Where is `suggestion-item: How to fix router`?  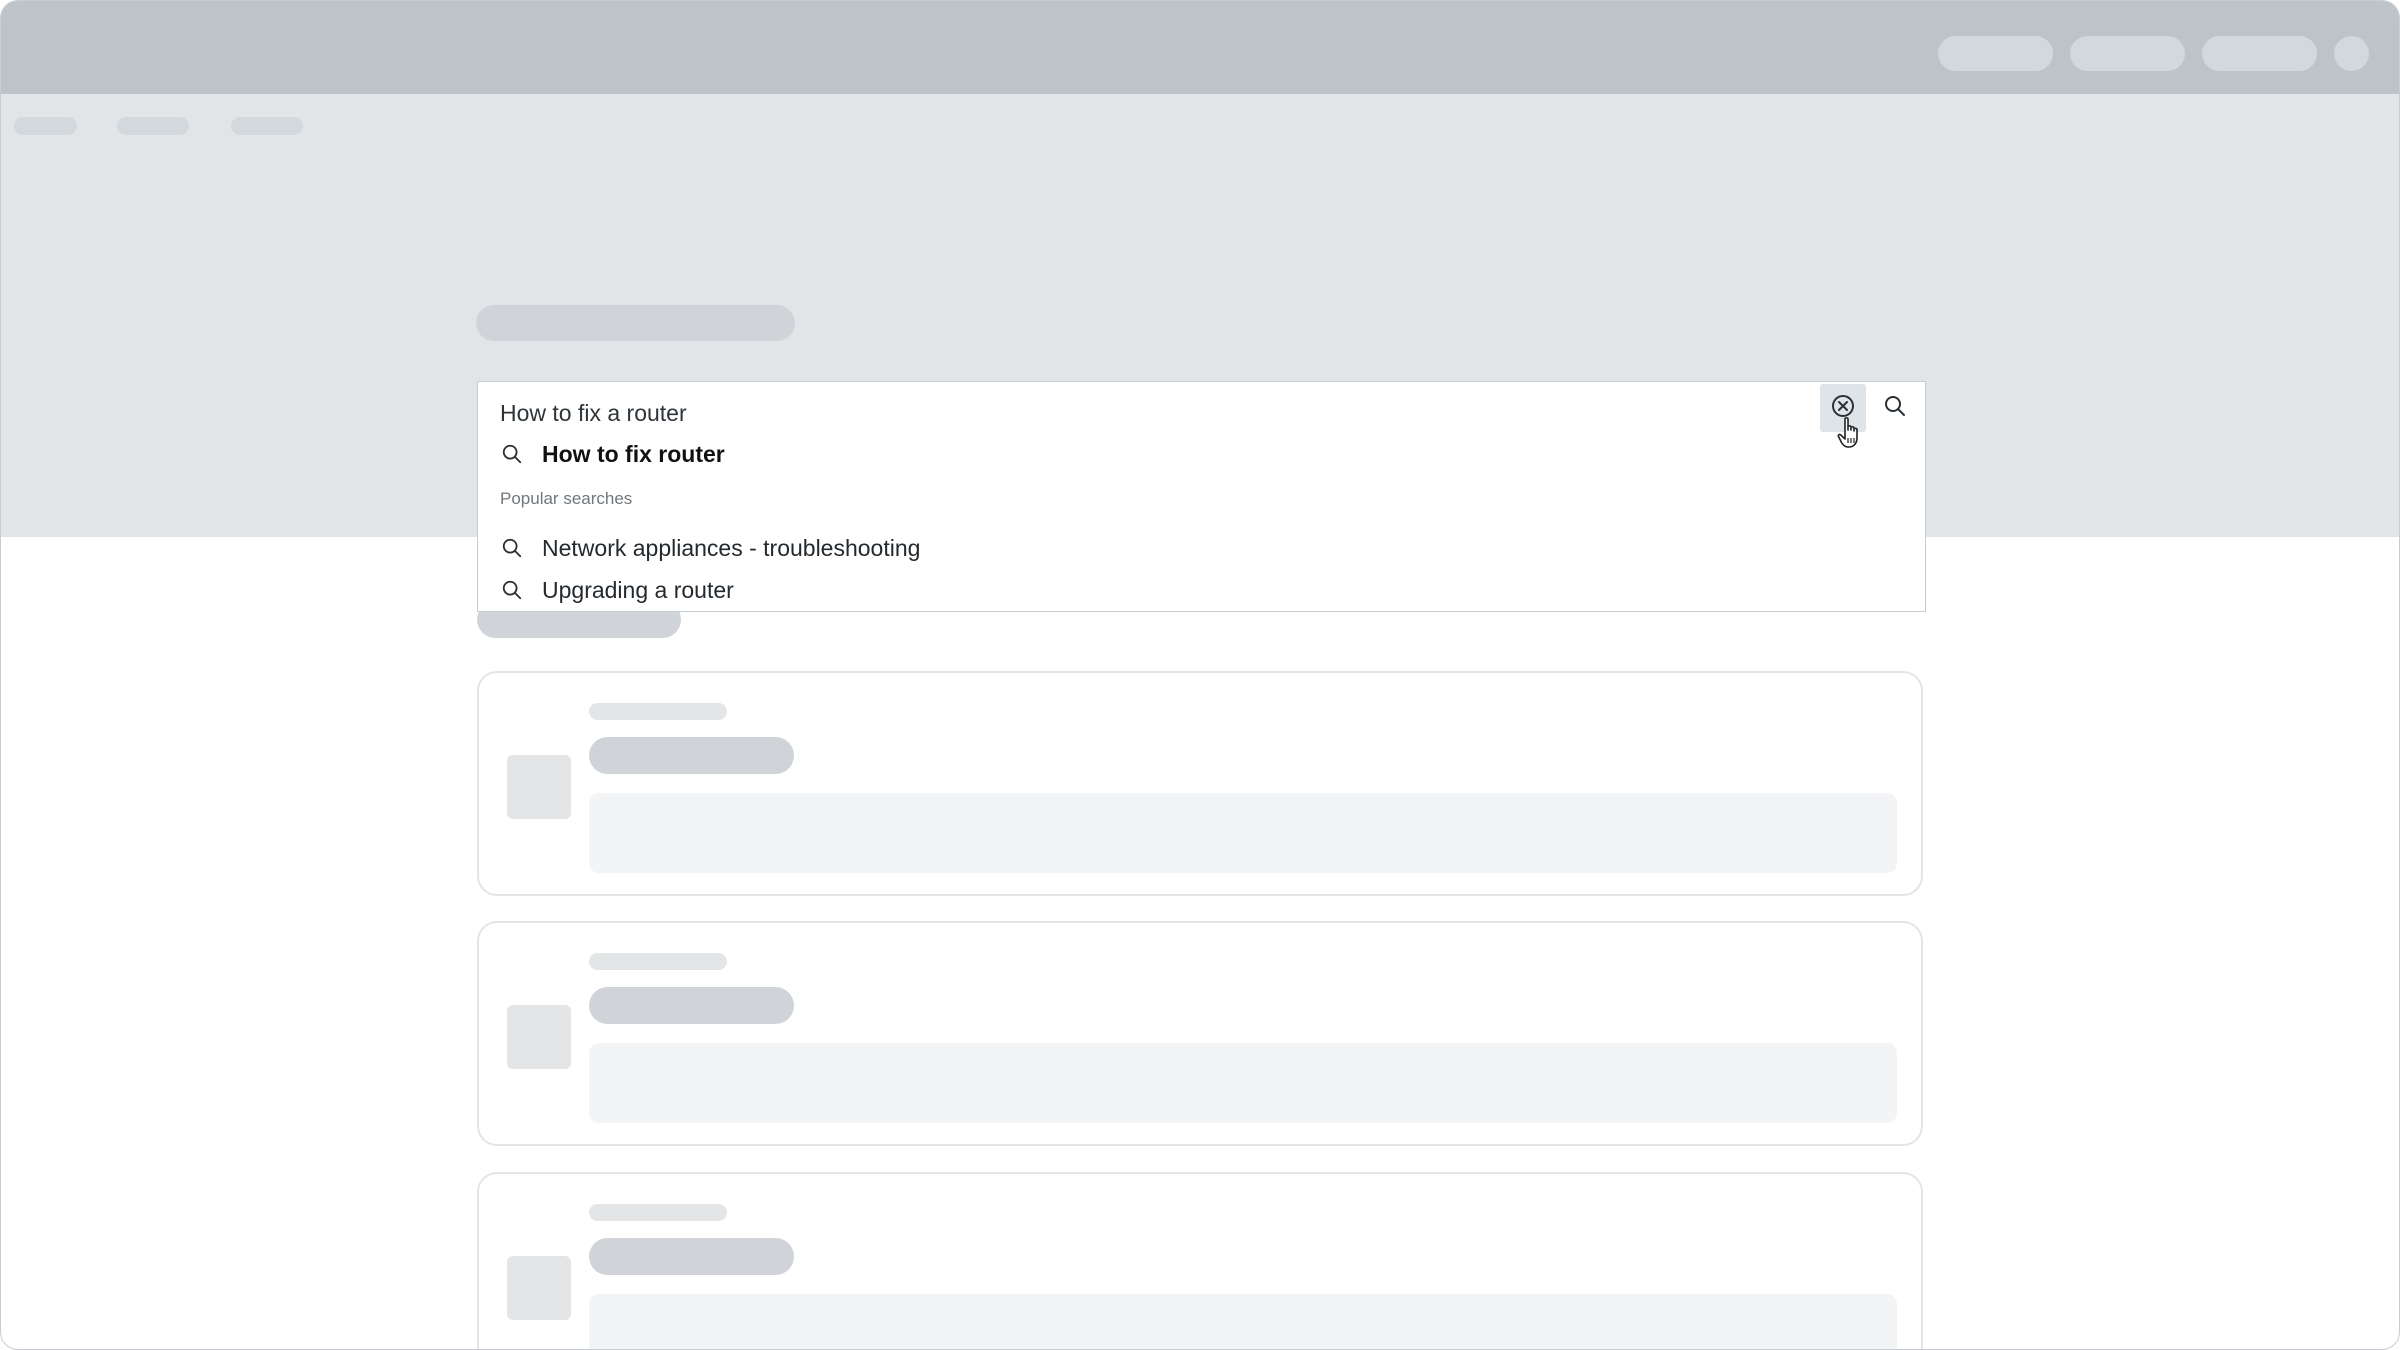
suggestion-item: How to fix router is located at coordinates (612, 454).